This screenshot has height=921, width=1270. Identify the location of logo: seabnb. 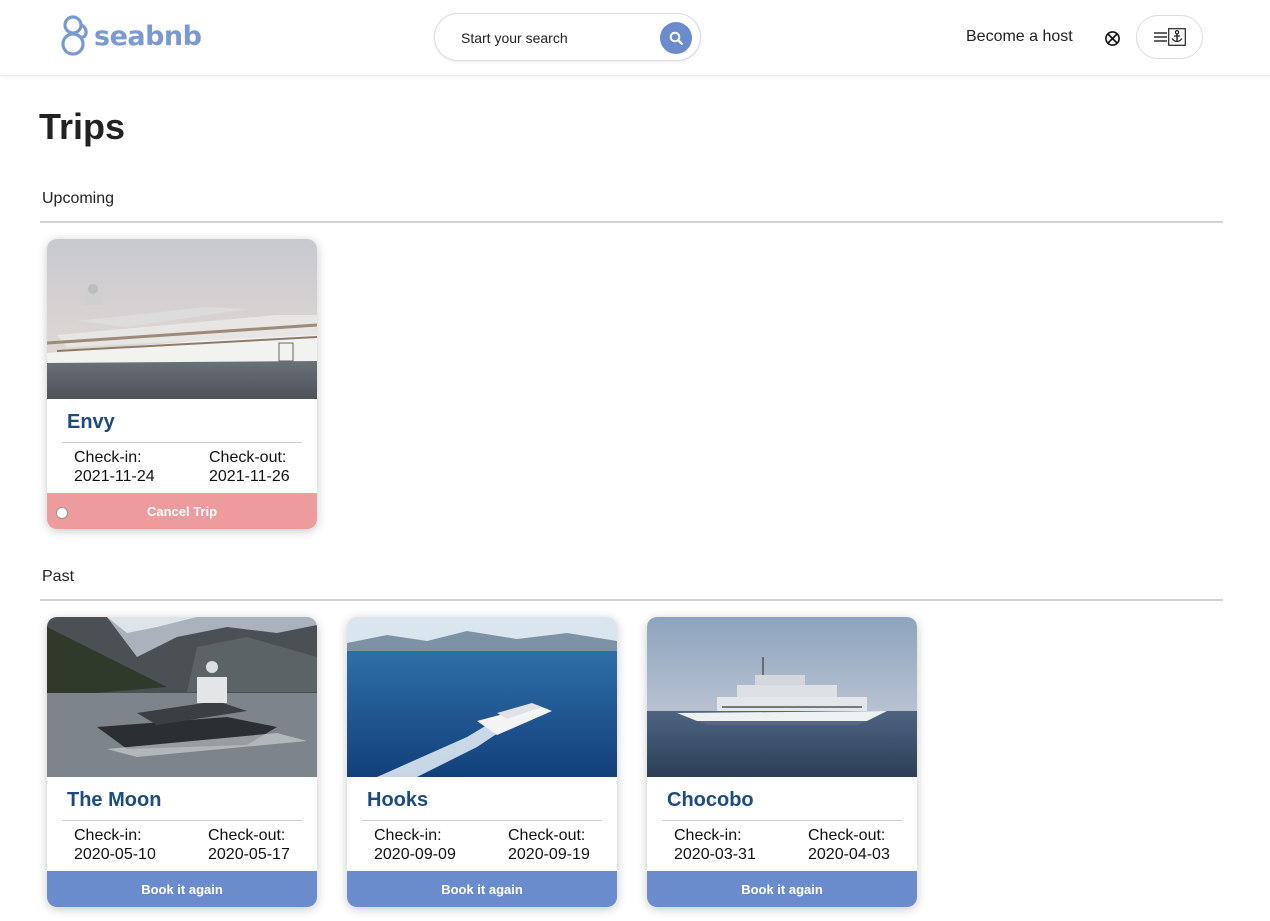
(131, 36).